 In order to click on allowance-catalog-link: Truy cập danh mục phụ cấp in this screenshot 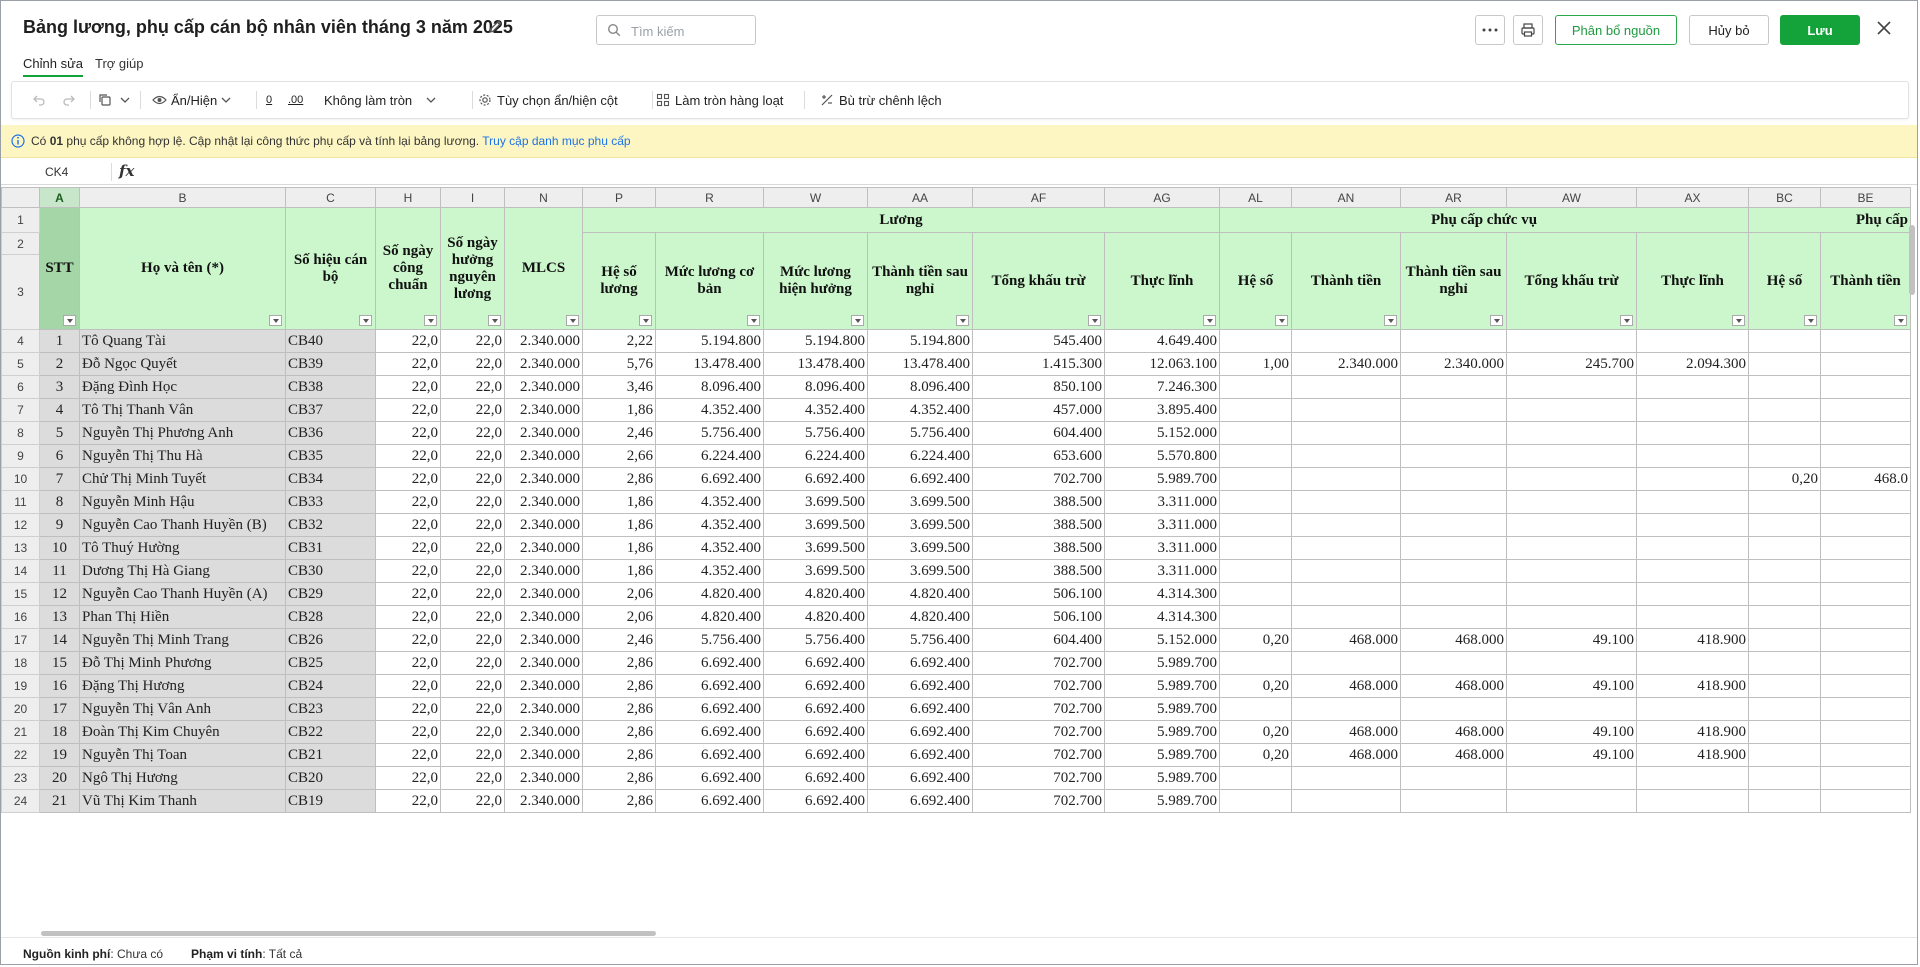, I will do `click(556, 141)`.